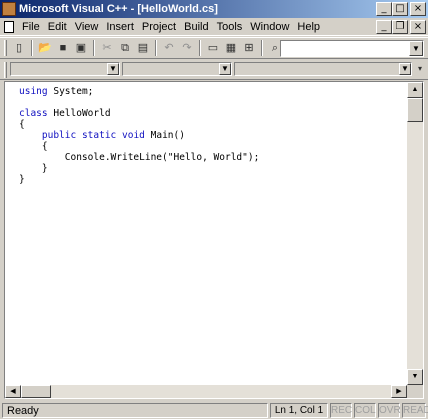 The width and height of the screenshot is (428, 419). I want to click on scroll-left-button: ◀, so click(13, 391).